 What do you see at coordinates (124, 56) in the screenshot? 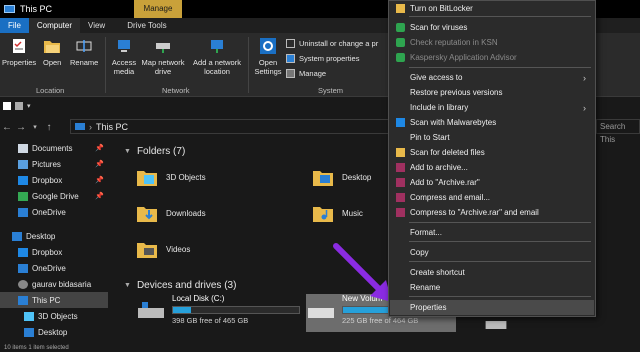
I see `access-media-button: Access media` at bounding box center [124, 56].